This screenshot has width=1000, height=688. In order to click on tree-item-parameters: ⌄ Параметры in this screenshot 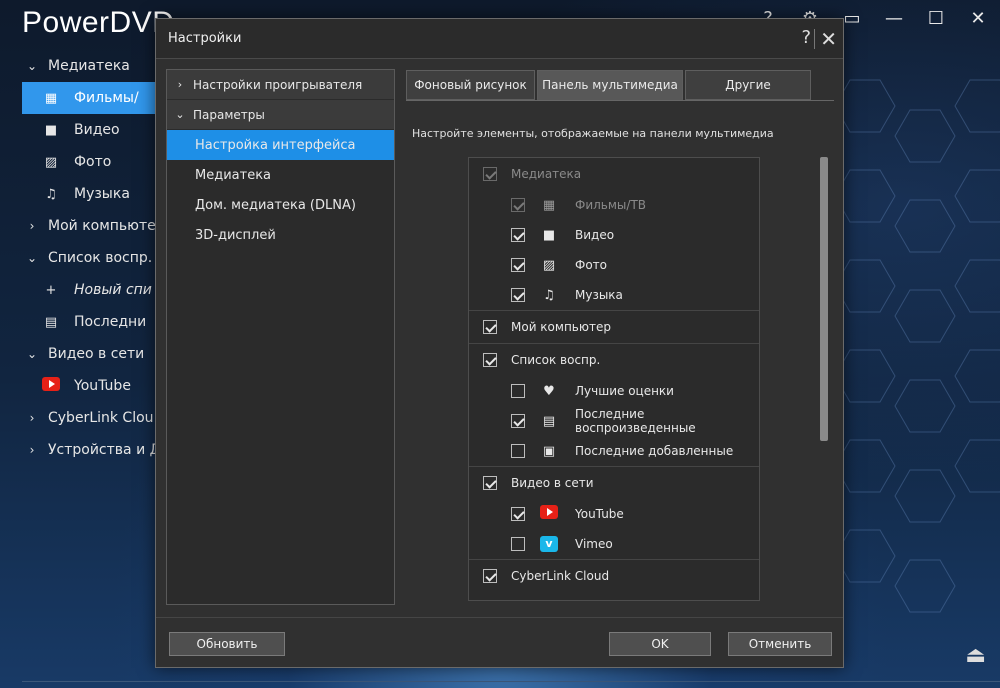, I will do `click(280, 115)`.